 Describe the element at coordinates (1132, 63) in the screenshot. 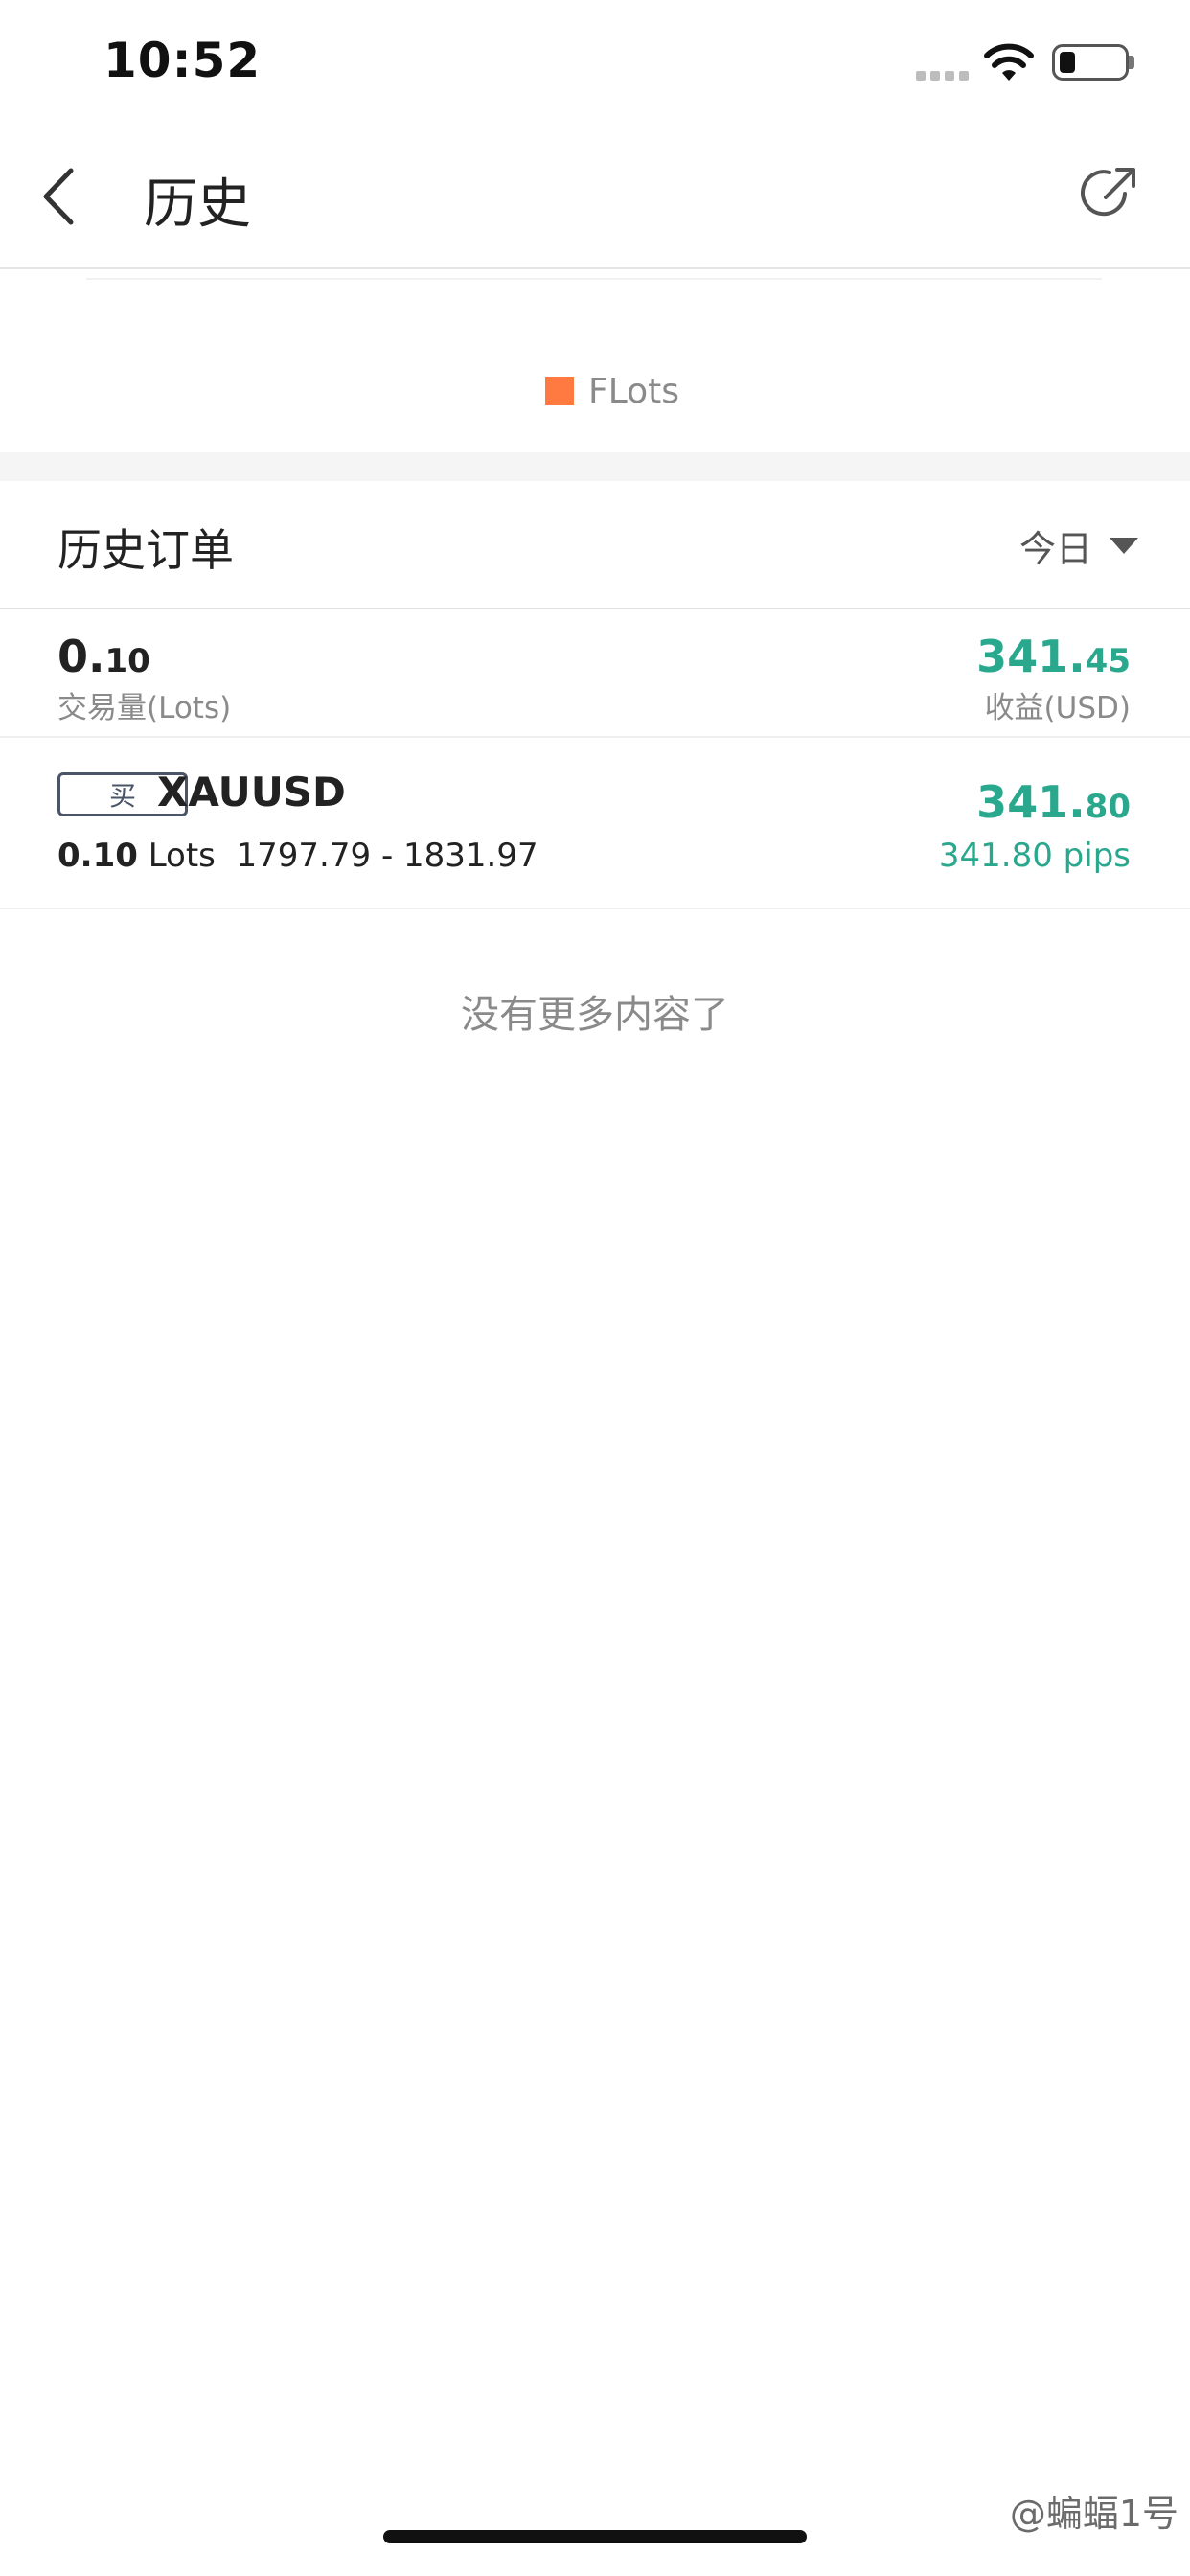

I see `battery-tip` at that location.